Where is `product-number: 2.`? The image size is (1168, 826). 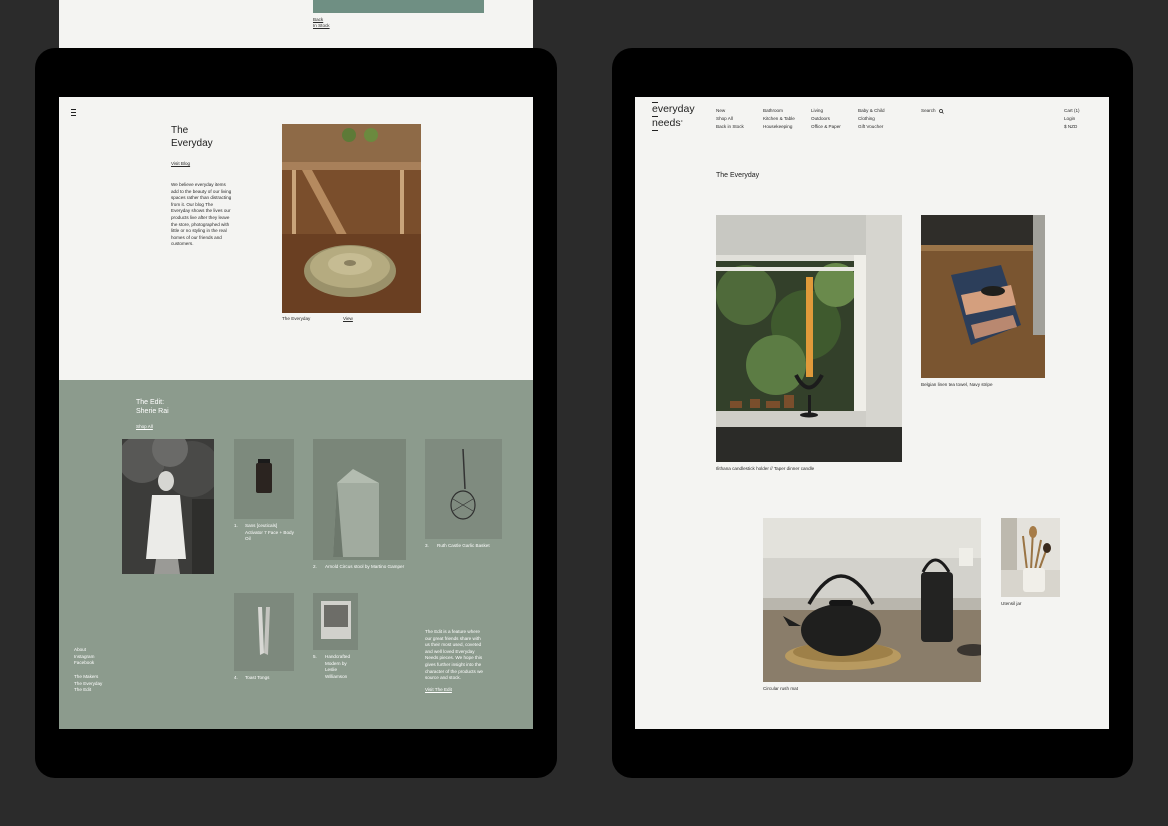 product-number: 2. is located at coordinates (315, 566).